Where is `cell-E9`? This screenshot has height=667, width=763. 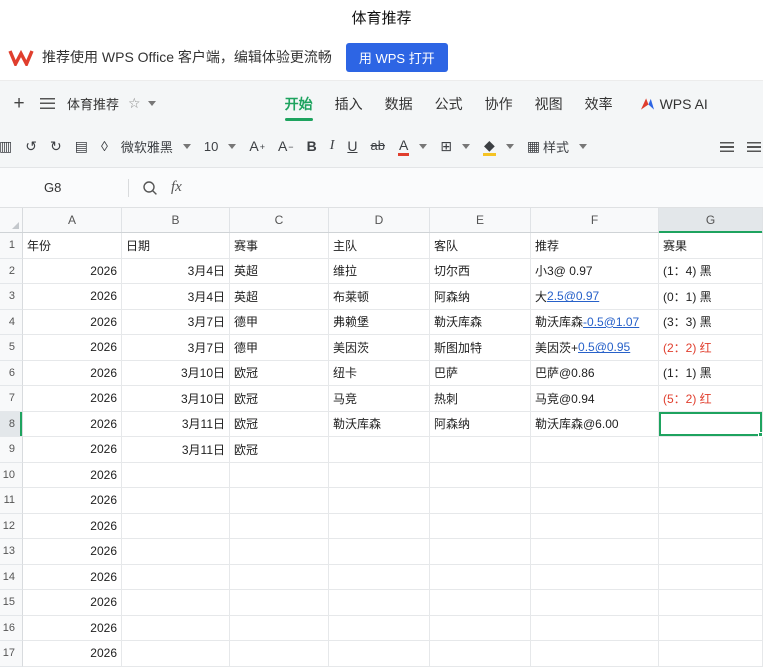 cell-E9 is located at coordinates (480, 450).